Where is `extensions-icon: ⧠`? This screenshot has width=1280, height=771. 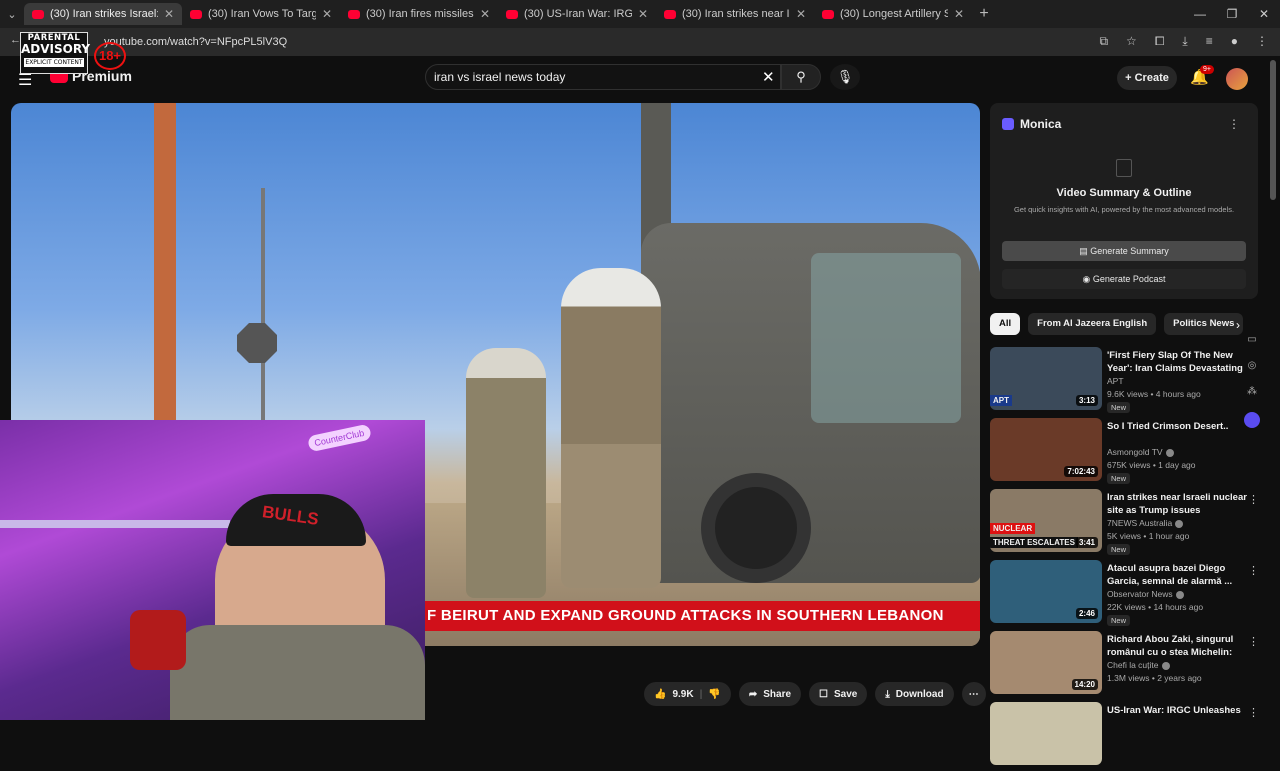
extensions-icon: ⧠ is located at coordinates (1160, 41).